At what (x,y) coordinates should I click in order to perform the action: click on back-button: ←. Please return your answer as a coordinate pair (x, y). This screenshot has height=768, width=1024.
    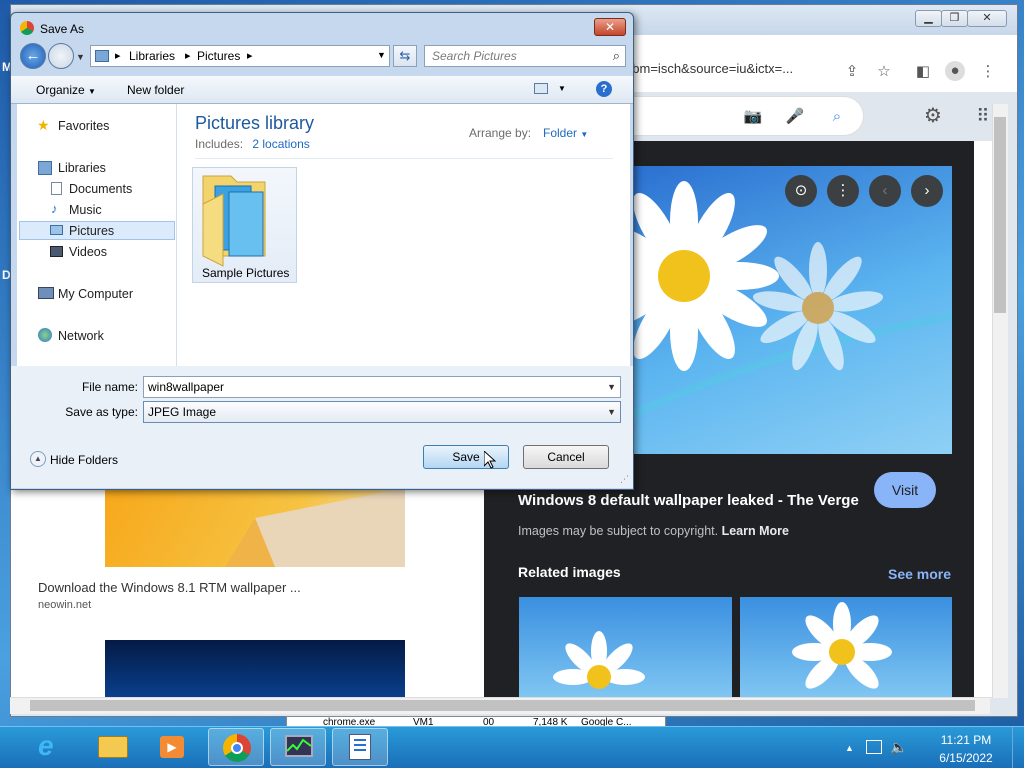
    Looking at the image, I should click on (33, 56).